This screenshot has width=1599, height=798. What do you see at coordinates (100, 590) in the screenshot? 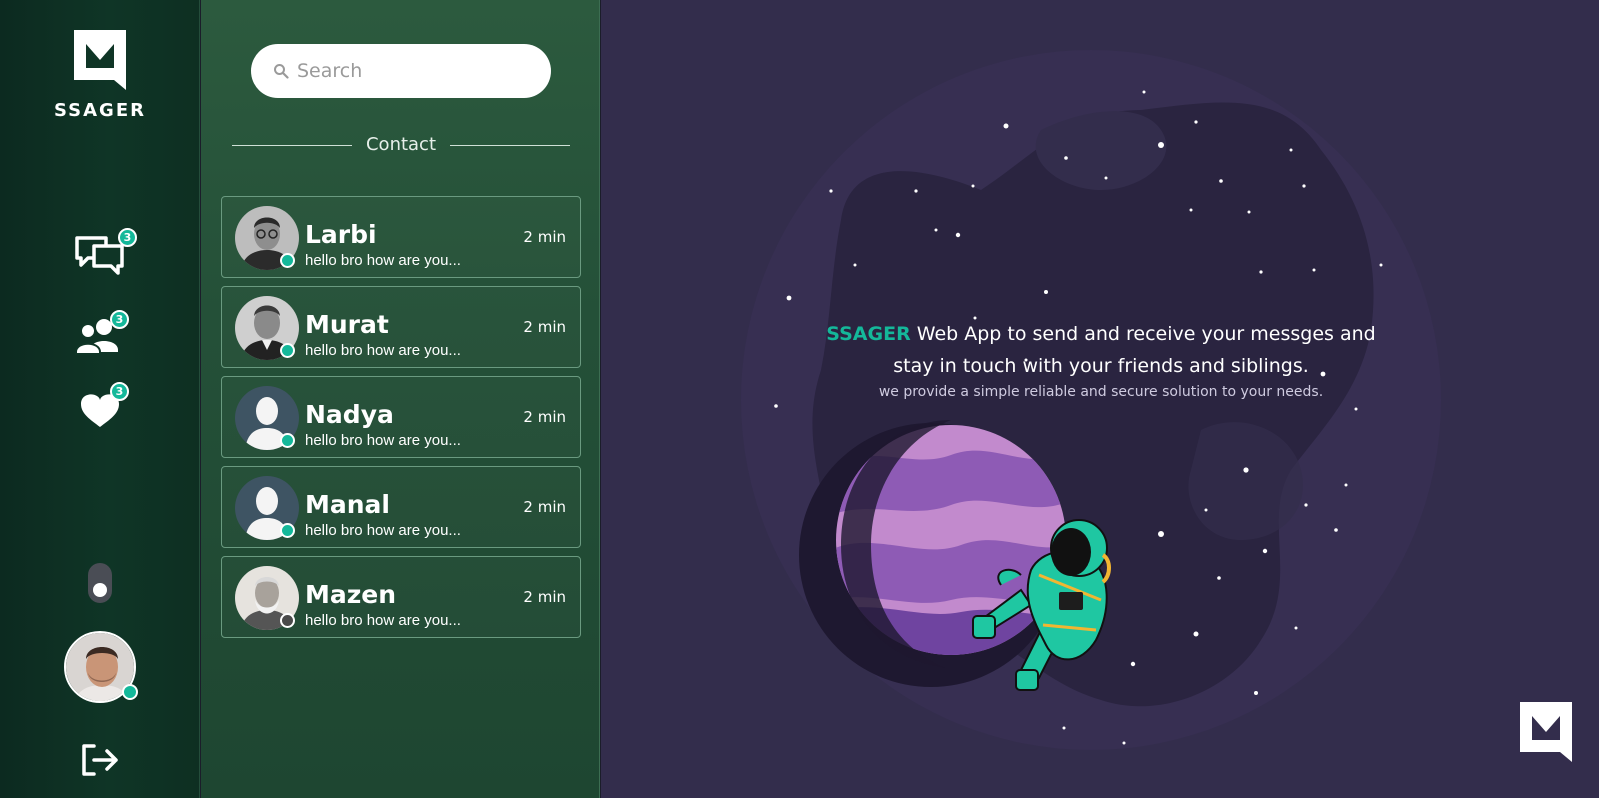
I see `toggle-knob` at bounding box center [100, 590].